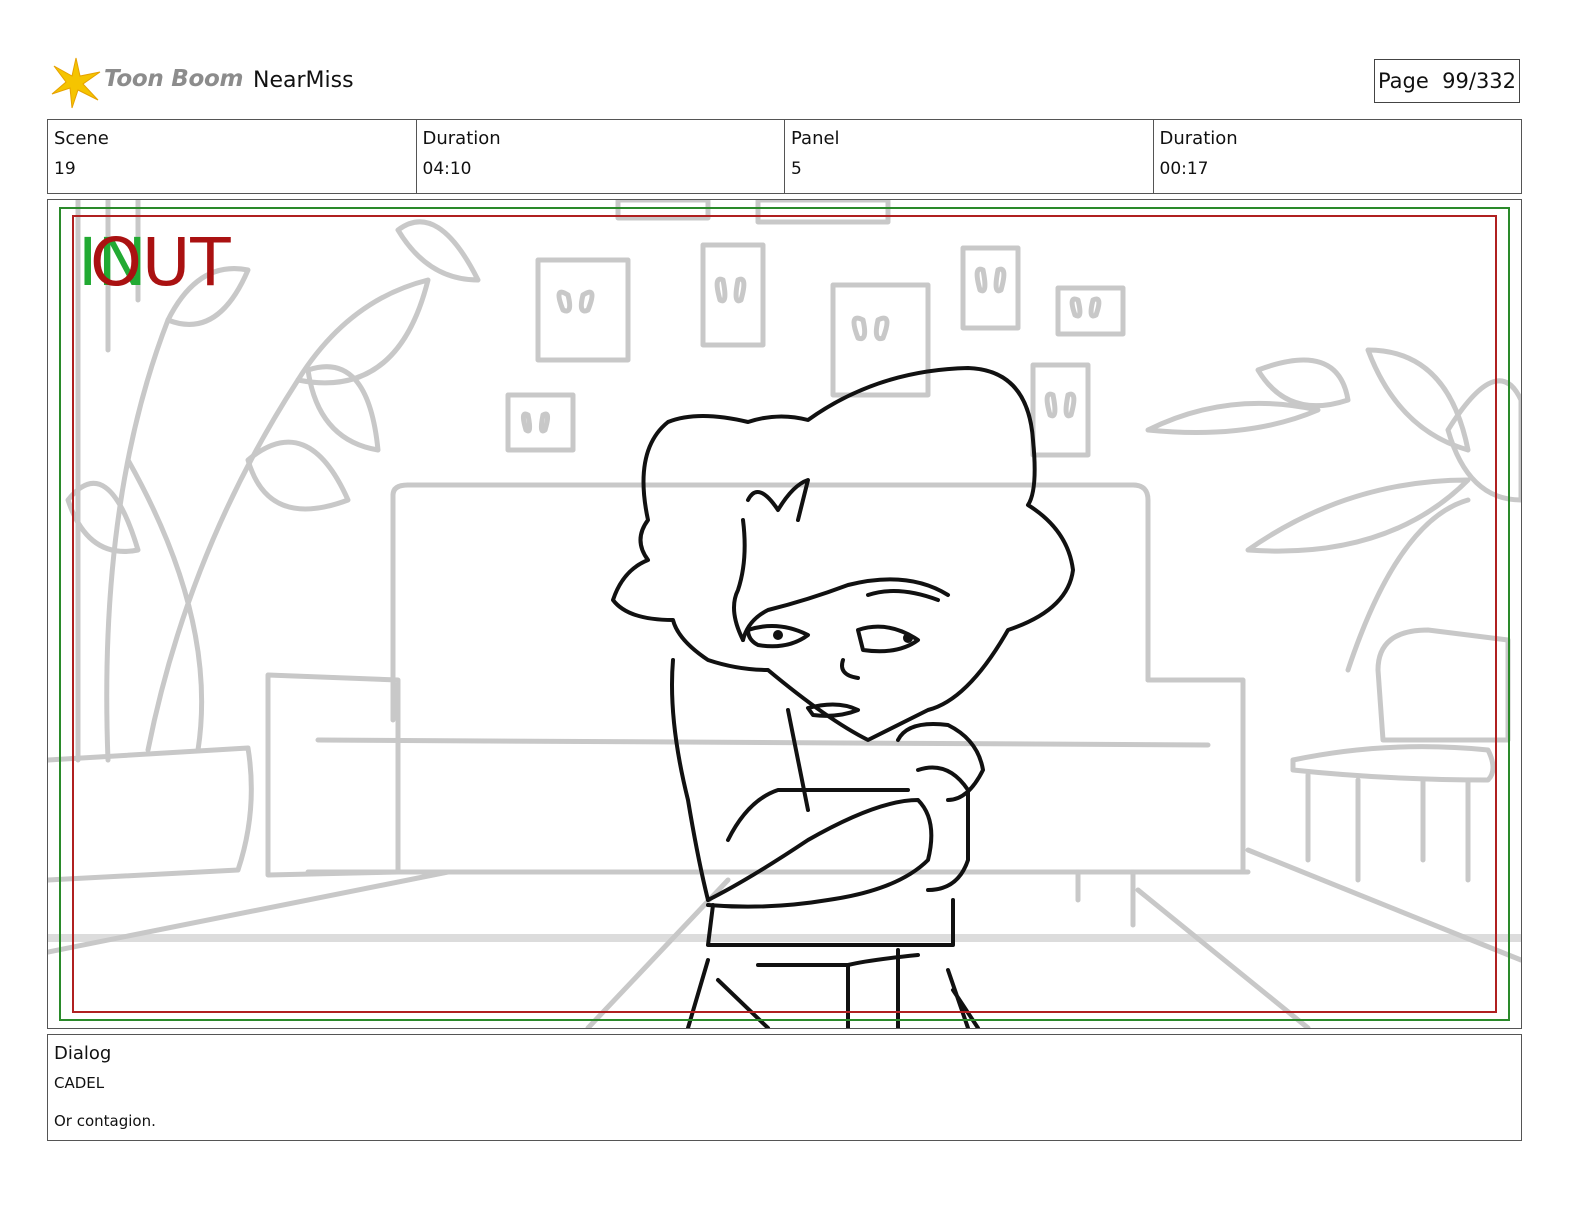 The image size is (1584, 1224). Describe the element at coordinates (65, 169) in the screenshot. I see `scene-value: 19` at that location.